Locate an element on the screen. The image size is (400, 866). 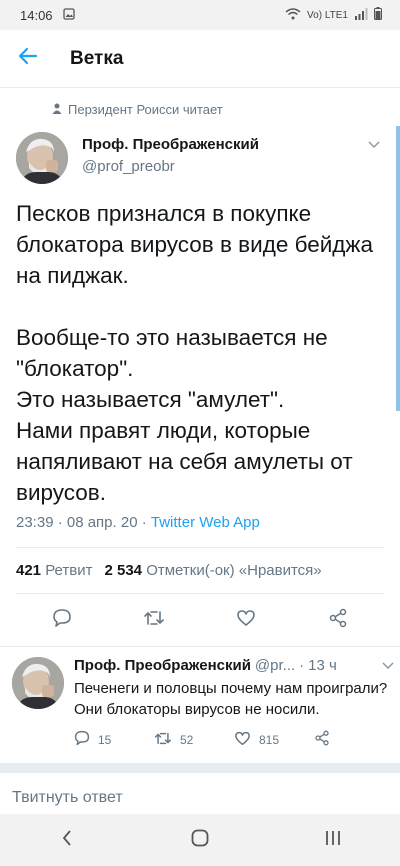
retweets-stat: 421 Ретвит is located at coordinates (54, 570).